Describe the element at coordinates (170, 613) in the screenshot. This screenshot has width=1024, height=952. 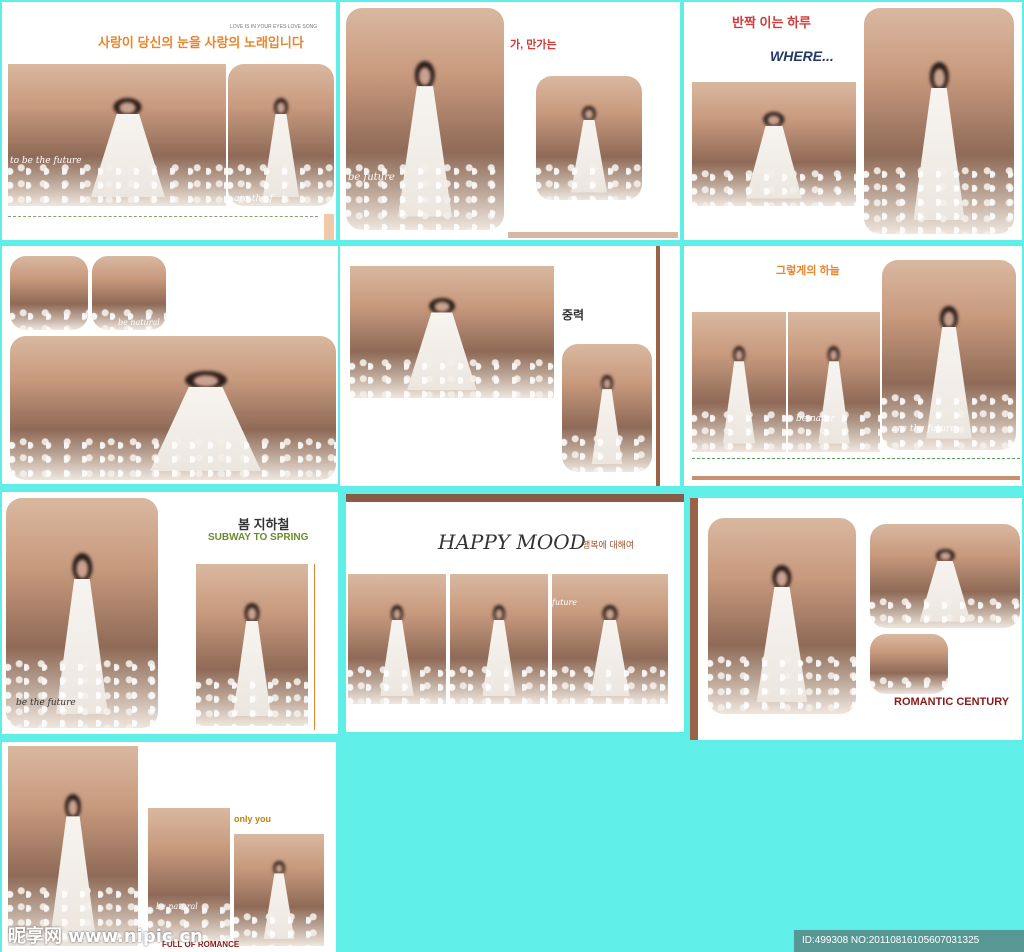
I see `album-page-7: be the future 봄 지하철 SUBWAY TO SPRING` at that location.